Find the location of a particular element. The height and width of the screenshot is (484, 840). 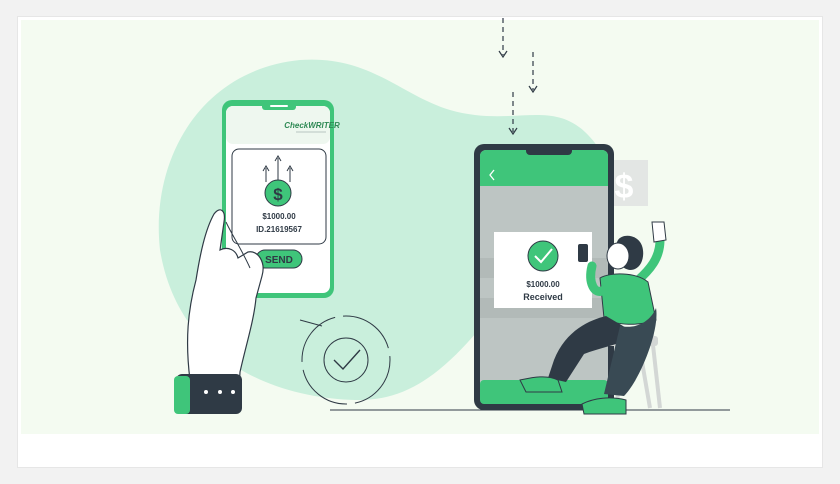

watch-face is located at coordinates (182, 395).